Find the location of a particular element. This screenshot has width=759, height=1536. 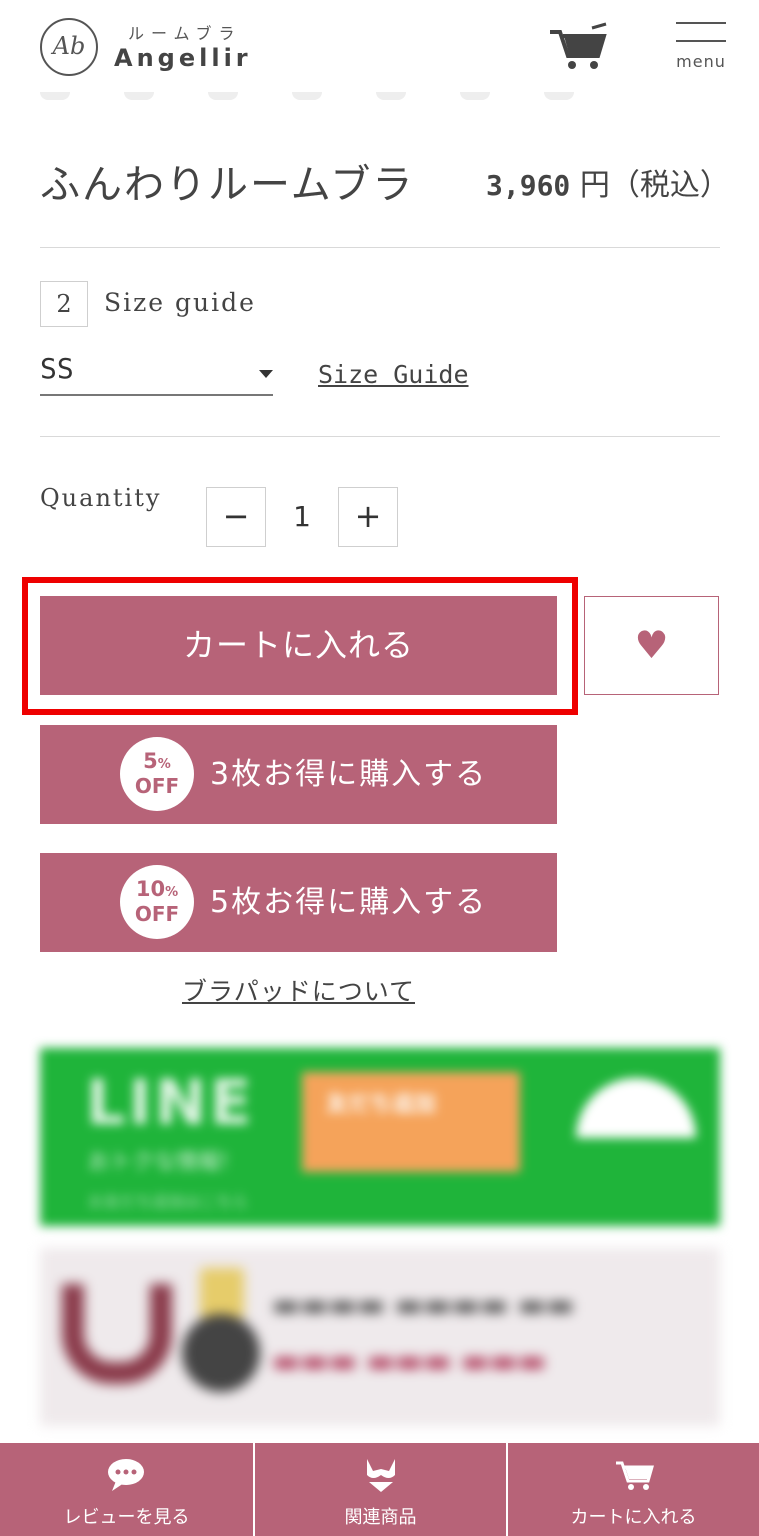

chat-bubble-icon is located at coordinates (126, 1474).